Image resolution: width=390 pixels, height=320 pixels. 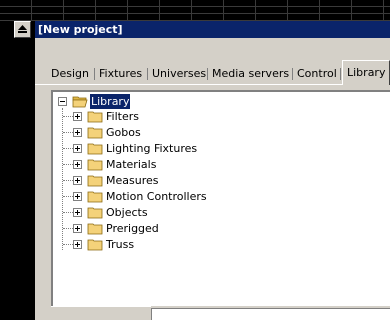 I want to click on viewport-grid, so click(x=195, y=10).